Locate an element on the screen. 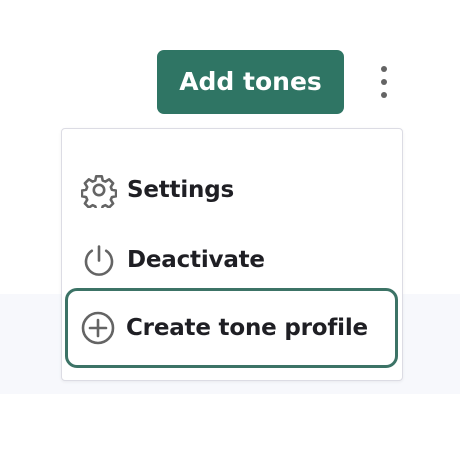 The width and height of the screenshot is (460, 460). plus-circle-icon is located at coordinates (98, 328).